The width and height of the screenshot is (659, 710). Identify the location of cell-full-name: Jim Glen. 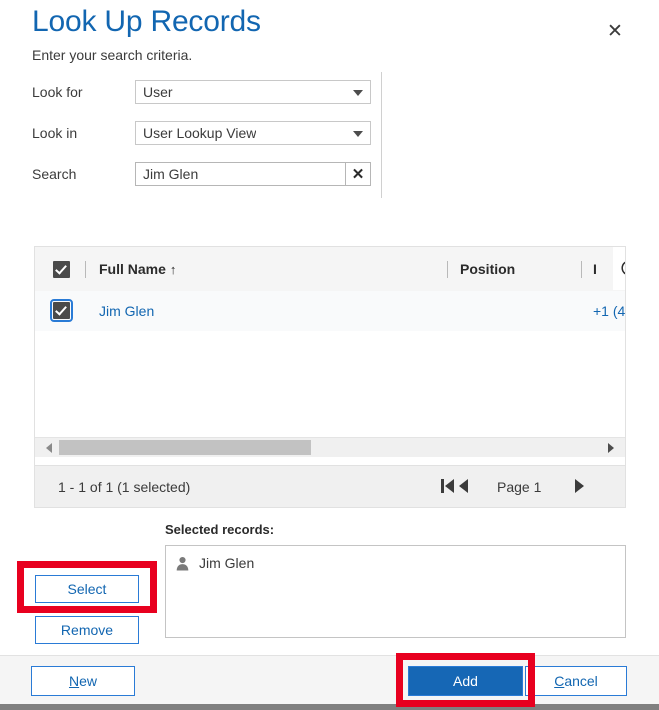
(126, 311).